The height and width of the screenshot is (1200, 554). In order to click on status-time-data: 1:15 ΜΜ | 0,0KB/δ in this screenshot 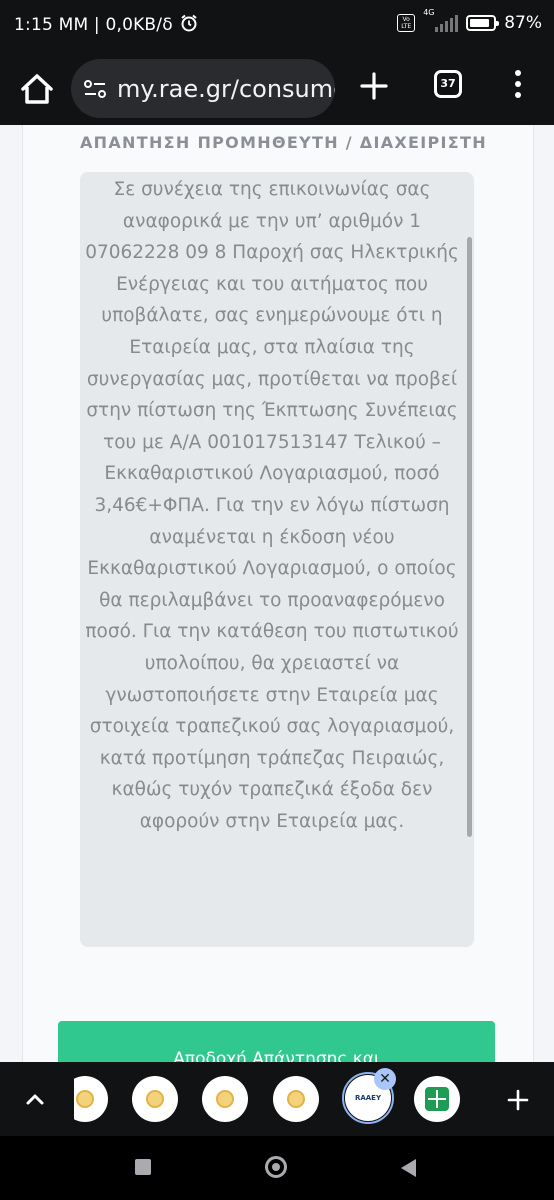, I will do `click(106, 24)`.